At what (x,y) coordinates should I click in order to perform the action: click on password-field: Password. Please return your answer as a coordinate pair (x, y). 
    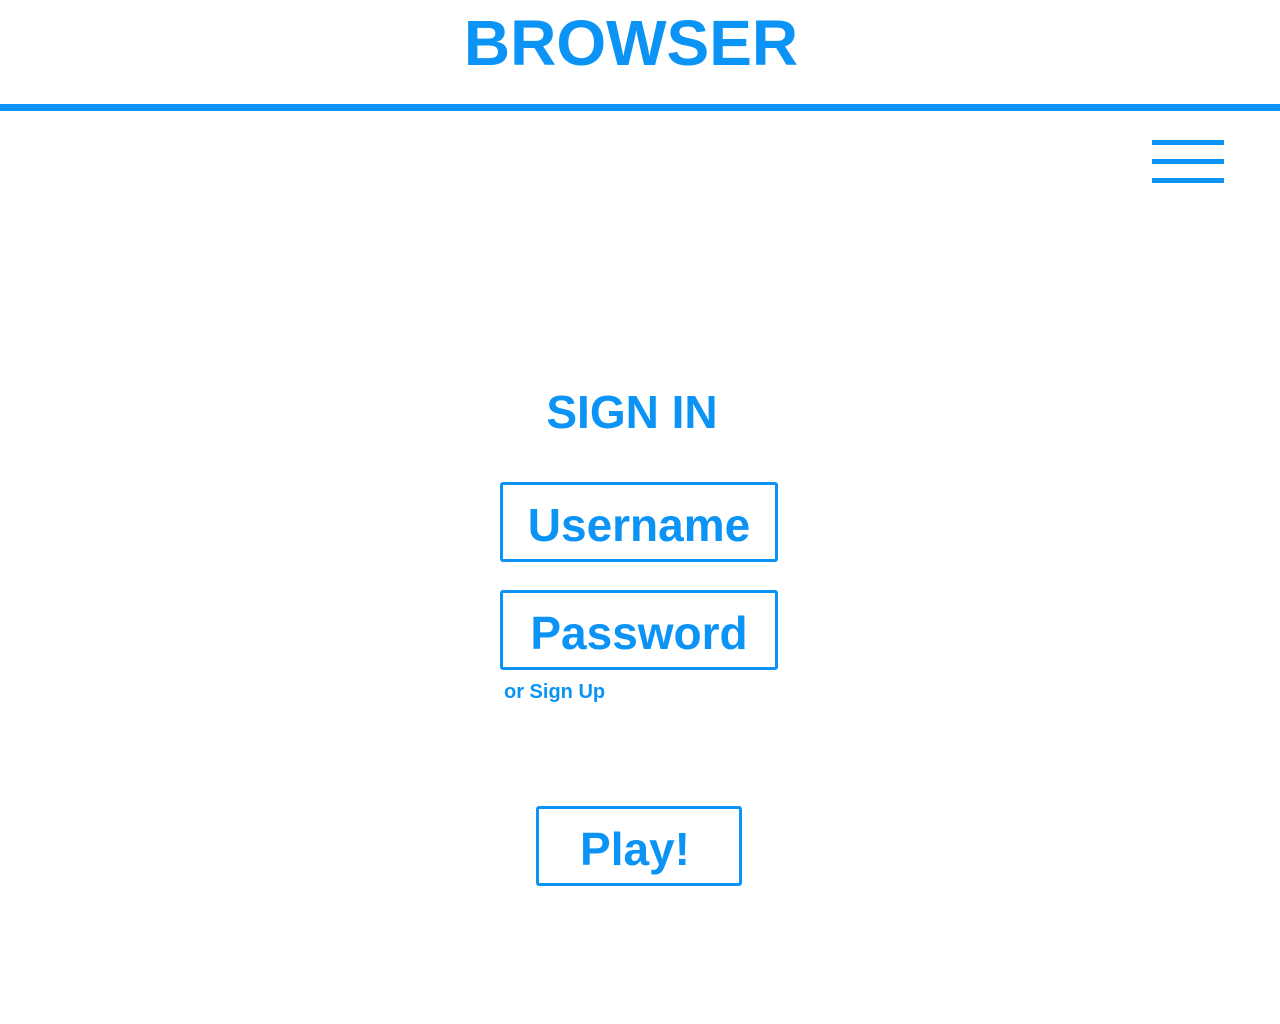
    Looking at the image, I should click on (639, 630).